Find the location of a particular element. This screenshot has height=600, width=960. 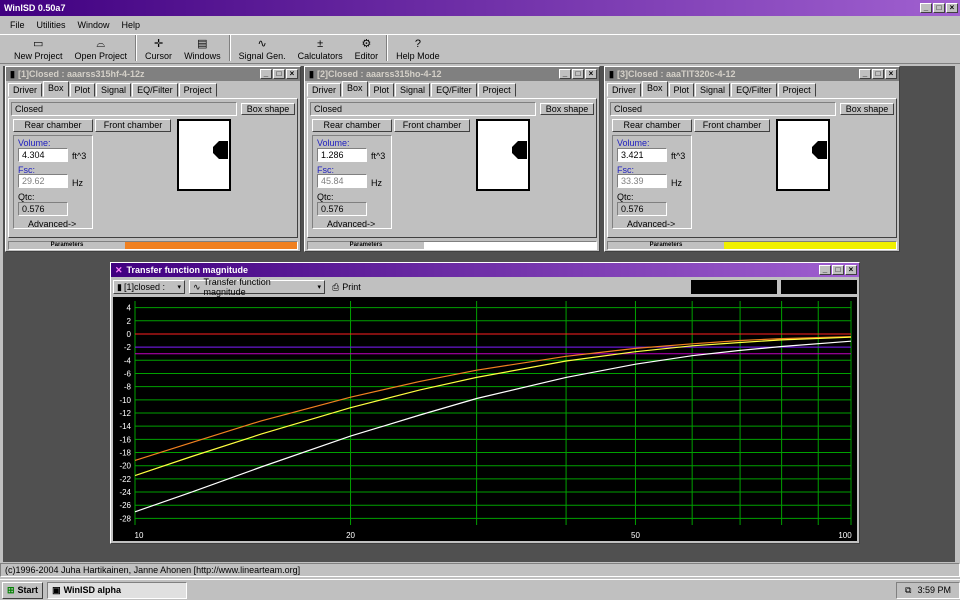

volume-input: 3.421 is located at coordinates (642, 155).